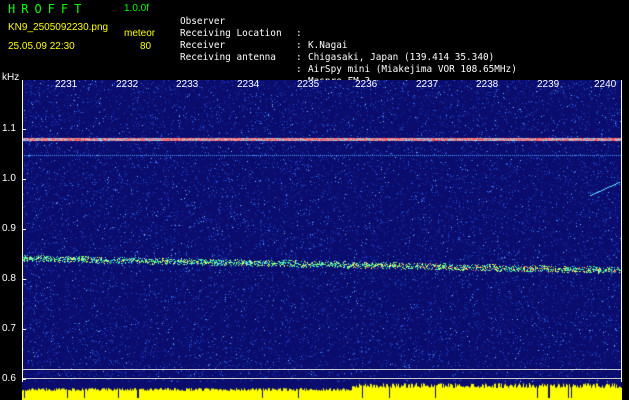 This screenshot has width=629, height=400. I want to click on freq-tick-label: 0.7, so click(9, 328).